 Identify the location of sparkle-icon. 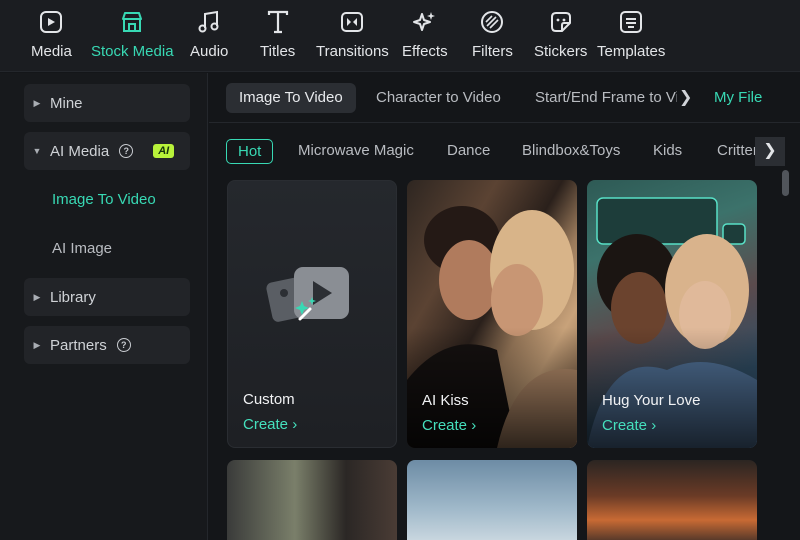
(425, 22).